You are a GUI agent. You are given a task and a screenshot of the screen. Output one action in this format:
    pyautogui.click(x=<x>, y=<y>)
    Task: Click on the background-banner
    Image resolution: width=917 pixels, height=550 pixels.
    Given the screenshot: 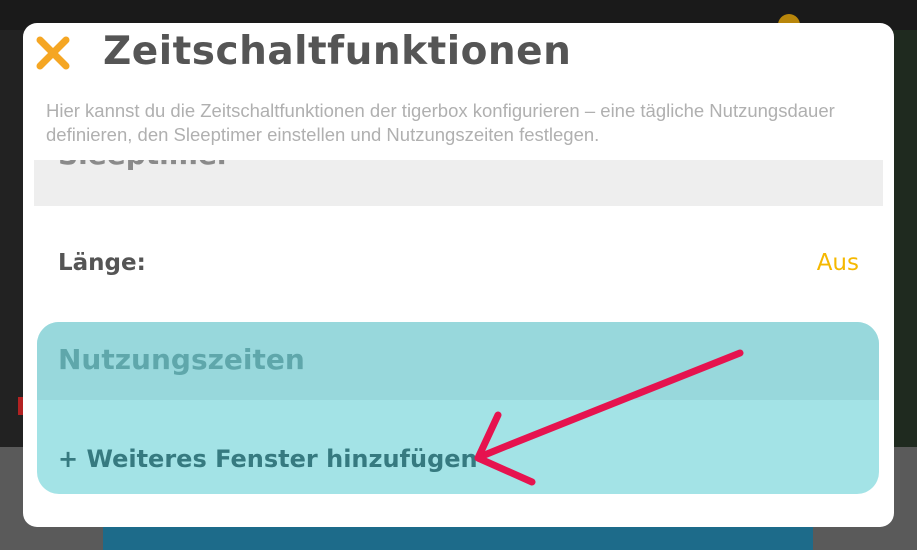 What is the action you would take?
    pyautogui.click(x=458, y=538)
    